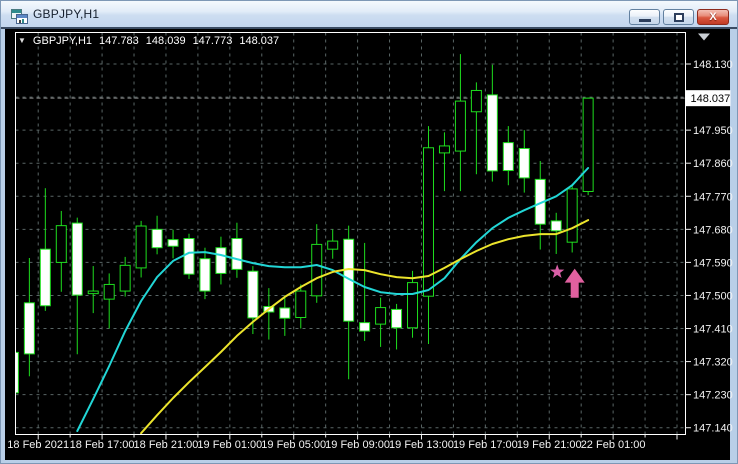 The image size is (738, 464). What do you see at coordinates (713, 263) in the screenshot?
I see `svg-text: 147.590` at bounding box center [713, 263].